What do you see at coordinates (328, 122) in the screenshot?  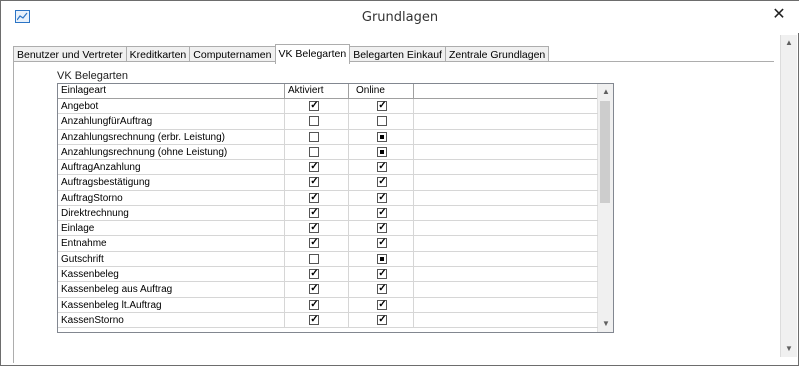 I see `table-row: AnzahlungfürAuftrag` at bounding box center [328, 122].